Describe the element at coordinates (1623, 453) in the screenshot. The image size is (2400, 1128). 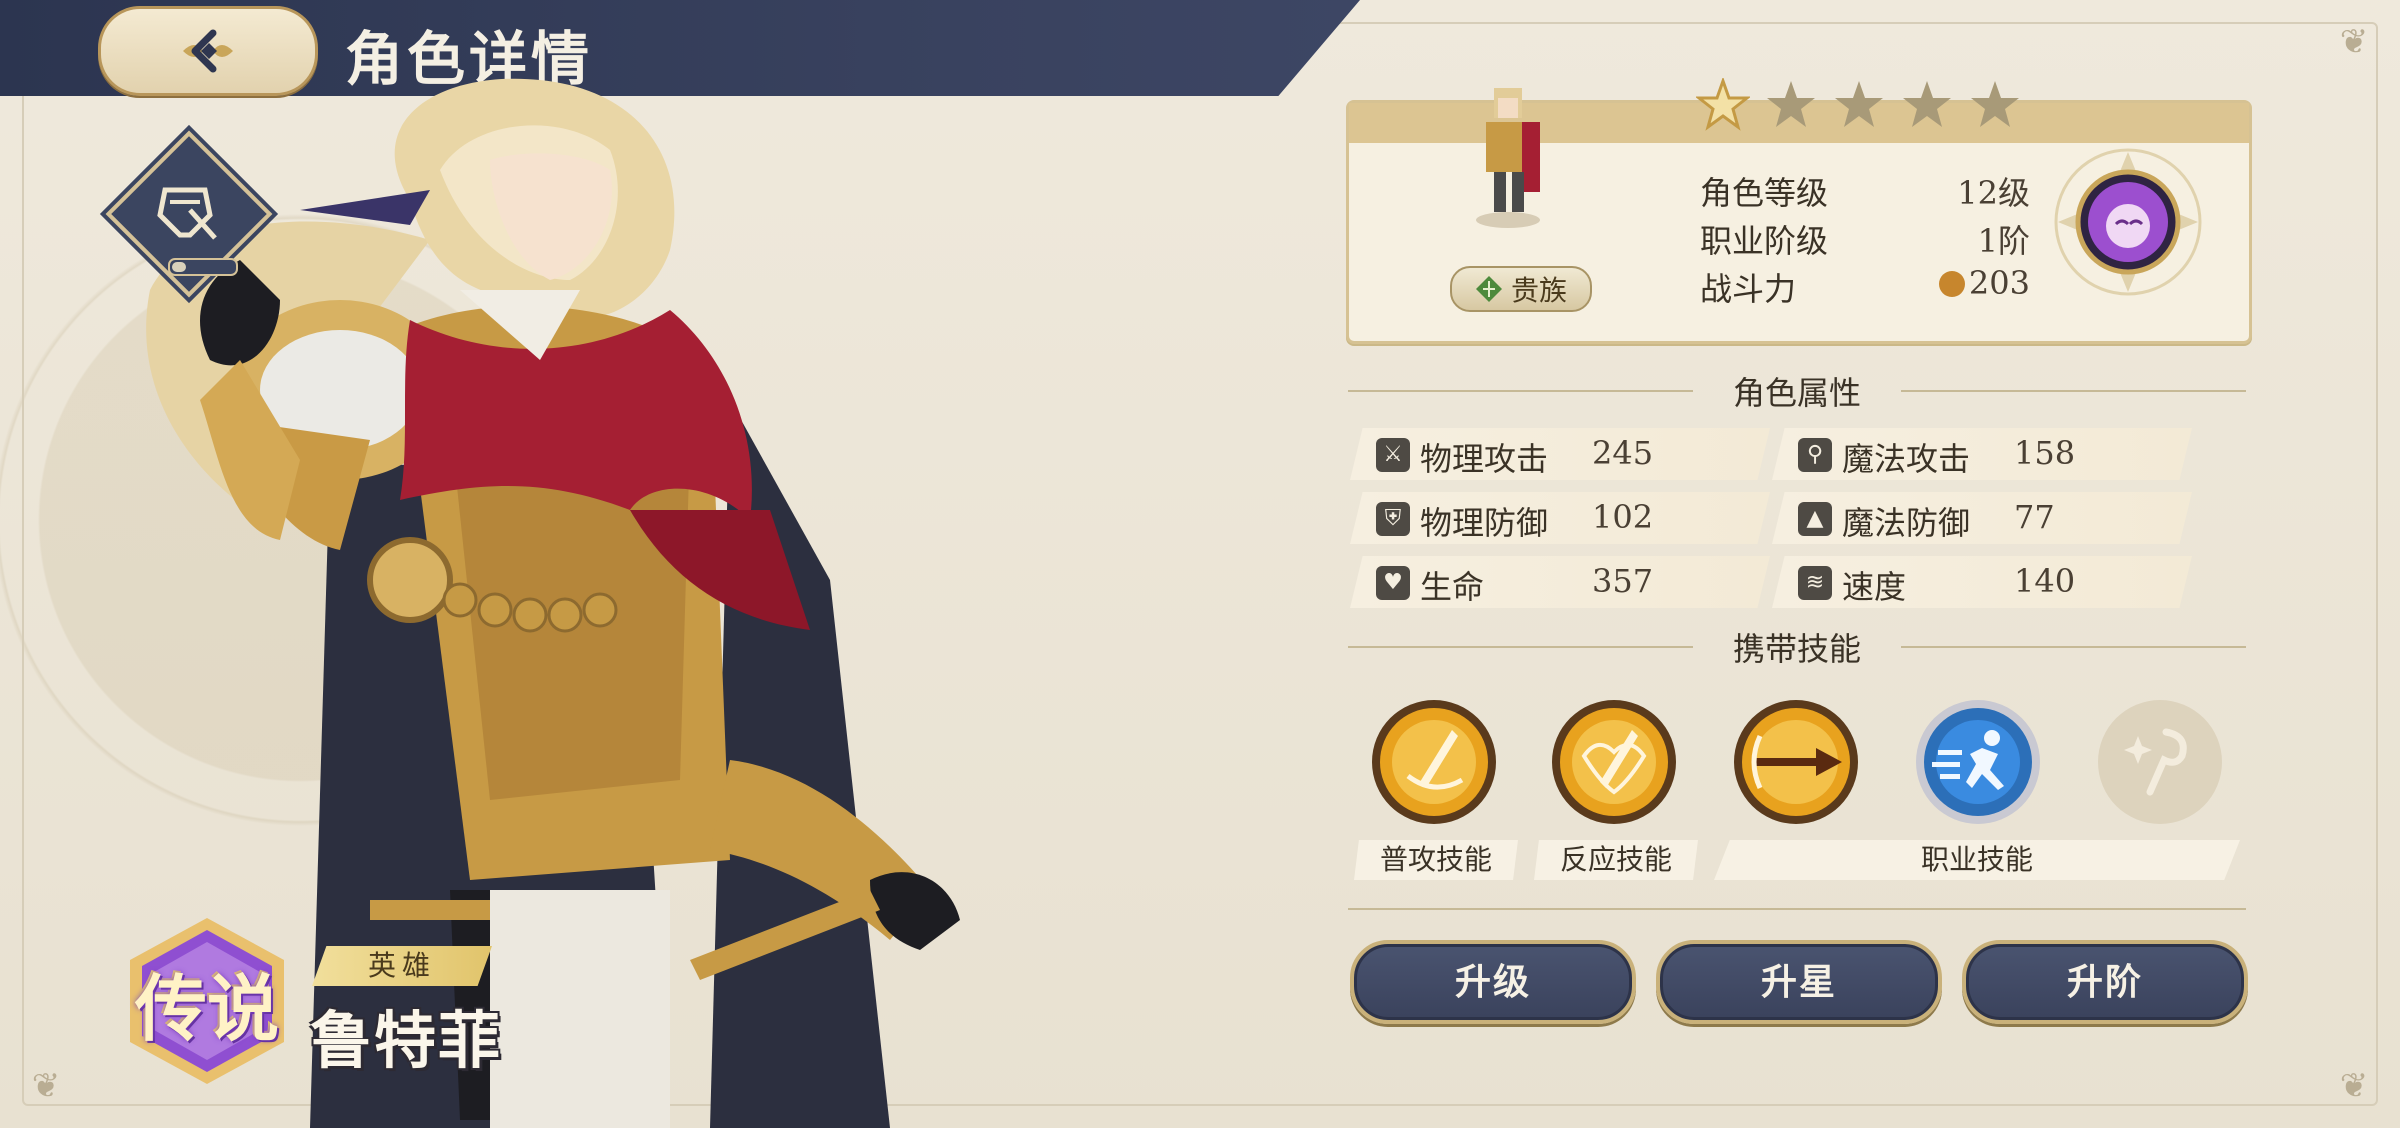
I see `attribute-value: 245` at that location.